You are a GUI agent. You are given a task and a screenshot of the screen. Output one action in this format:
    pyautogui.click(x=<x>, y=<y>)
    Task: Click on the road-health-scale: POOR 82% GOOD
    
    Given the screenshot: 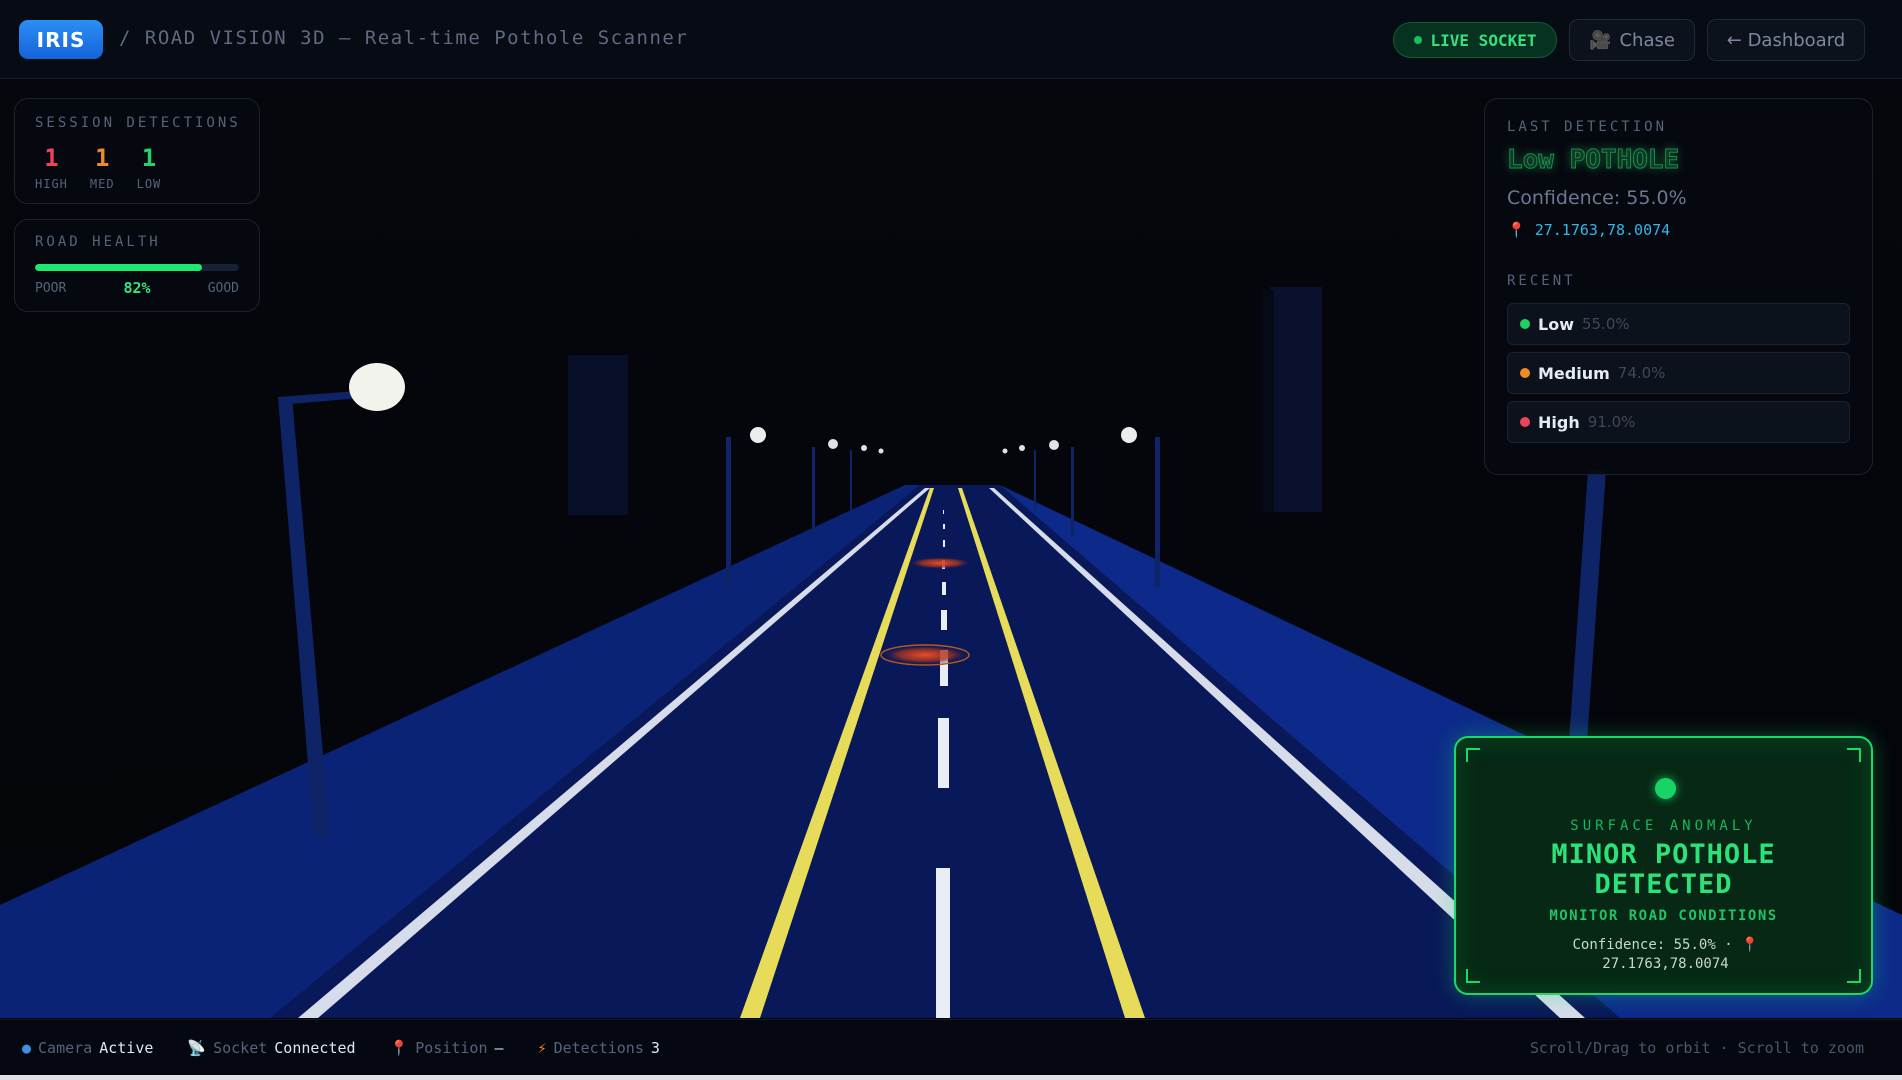 What is the action you would take?
    pyautogui.click(x=137, y=288)
    